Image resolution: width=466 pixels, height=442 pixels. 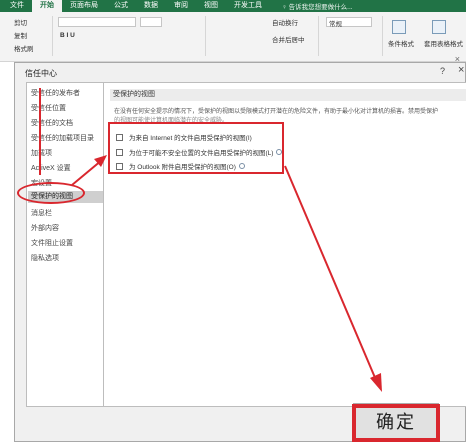 What do you see at coordinates (248, 6) in the screenshot?
I see `tab-developer: 开发工具` at bounding box center [248, 6].